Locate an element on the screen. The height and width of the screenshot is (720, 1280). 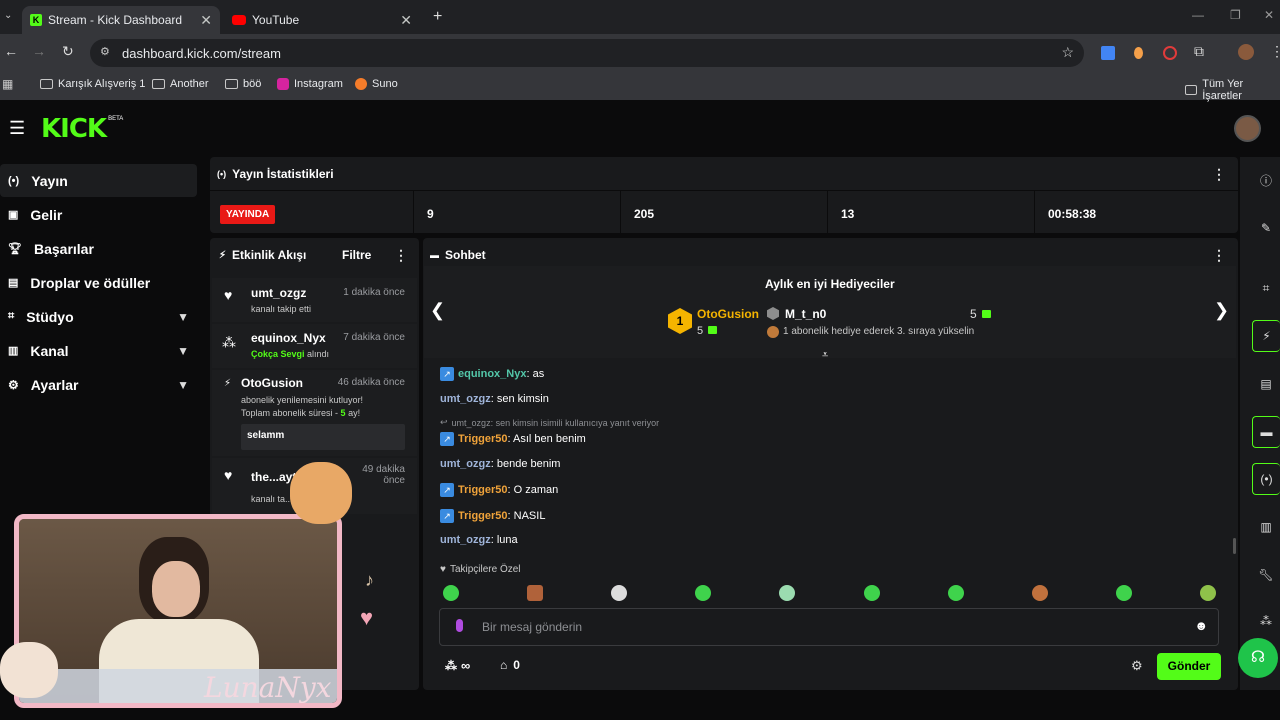
activity-menu-icon: ⋮ is located at coordinates (401, 255).